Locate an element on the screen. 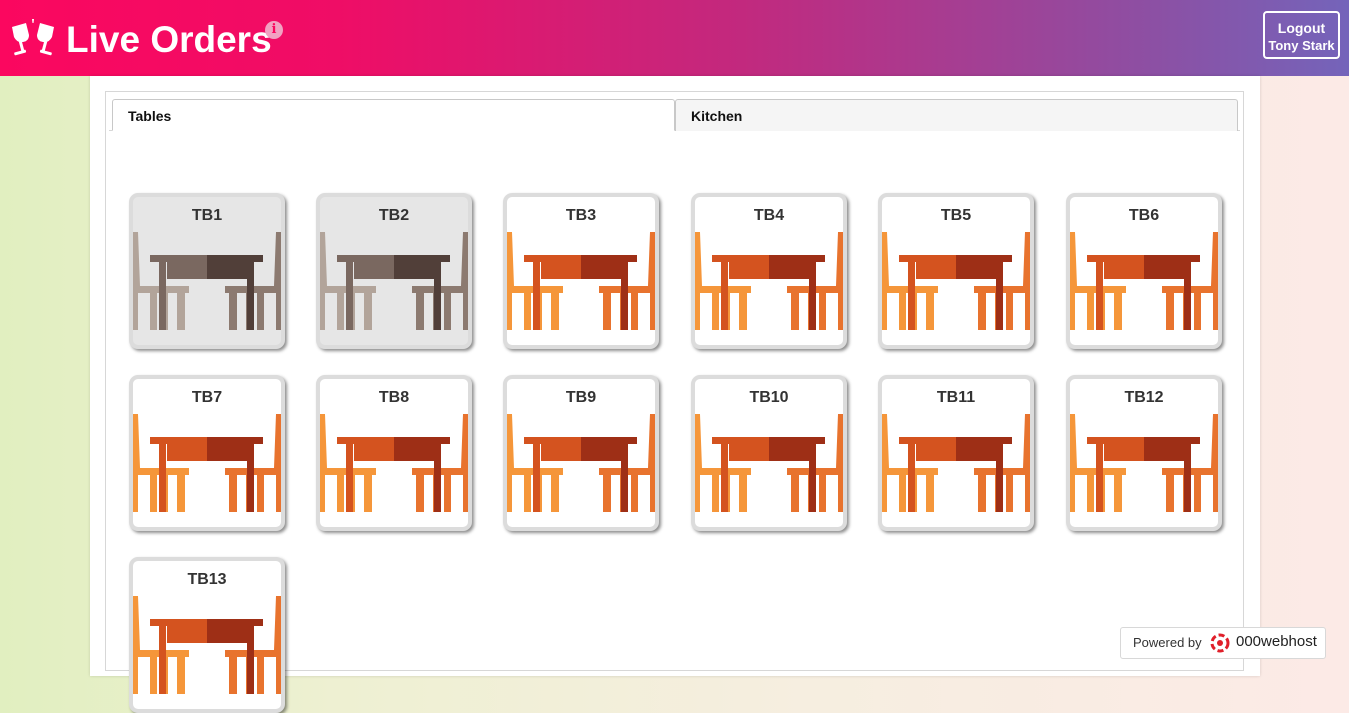  table-tile: TB8 is located at coordinates (394, 453).